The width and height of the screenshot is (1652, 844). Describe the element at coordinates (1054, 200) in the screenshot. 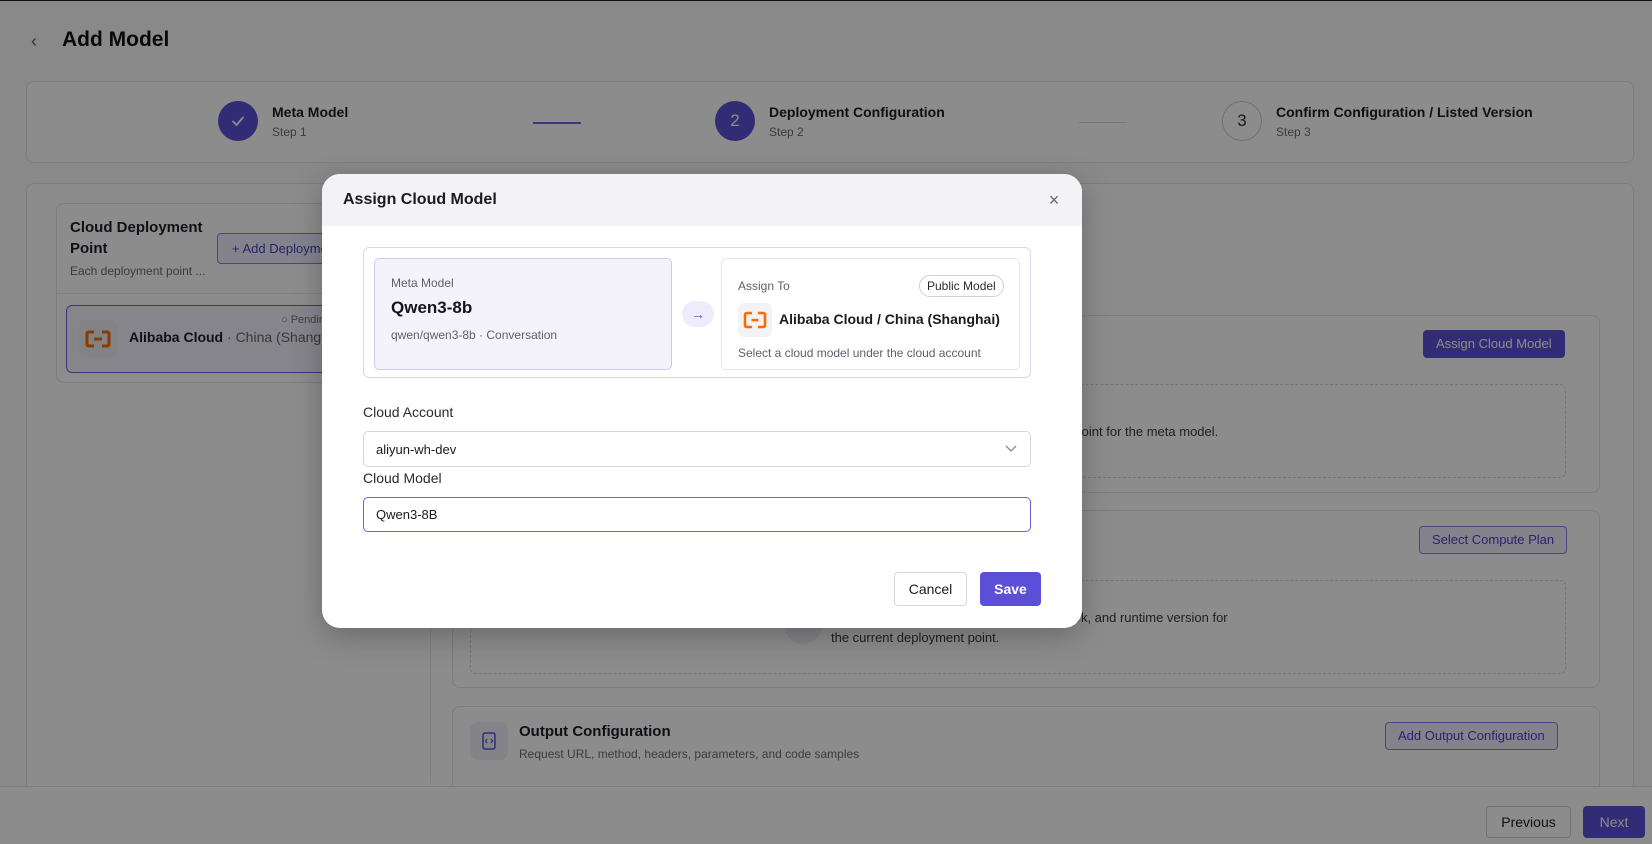

I see `close-icon: ×` at that location.